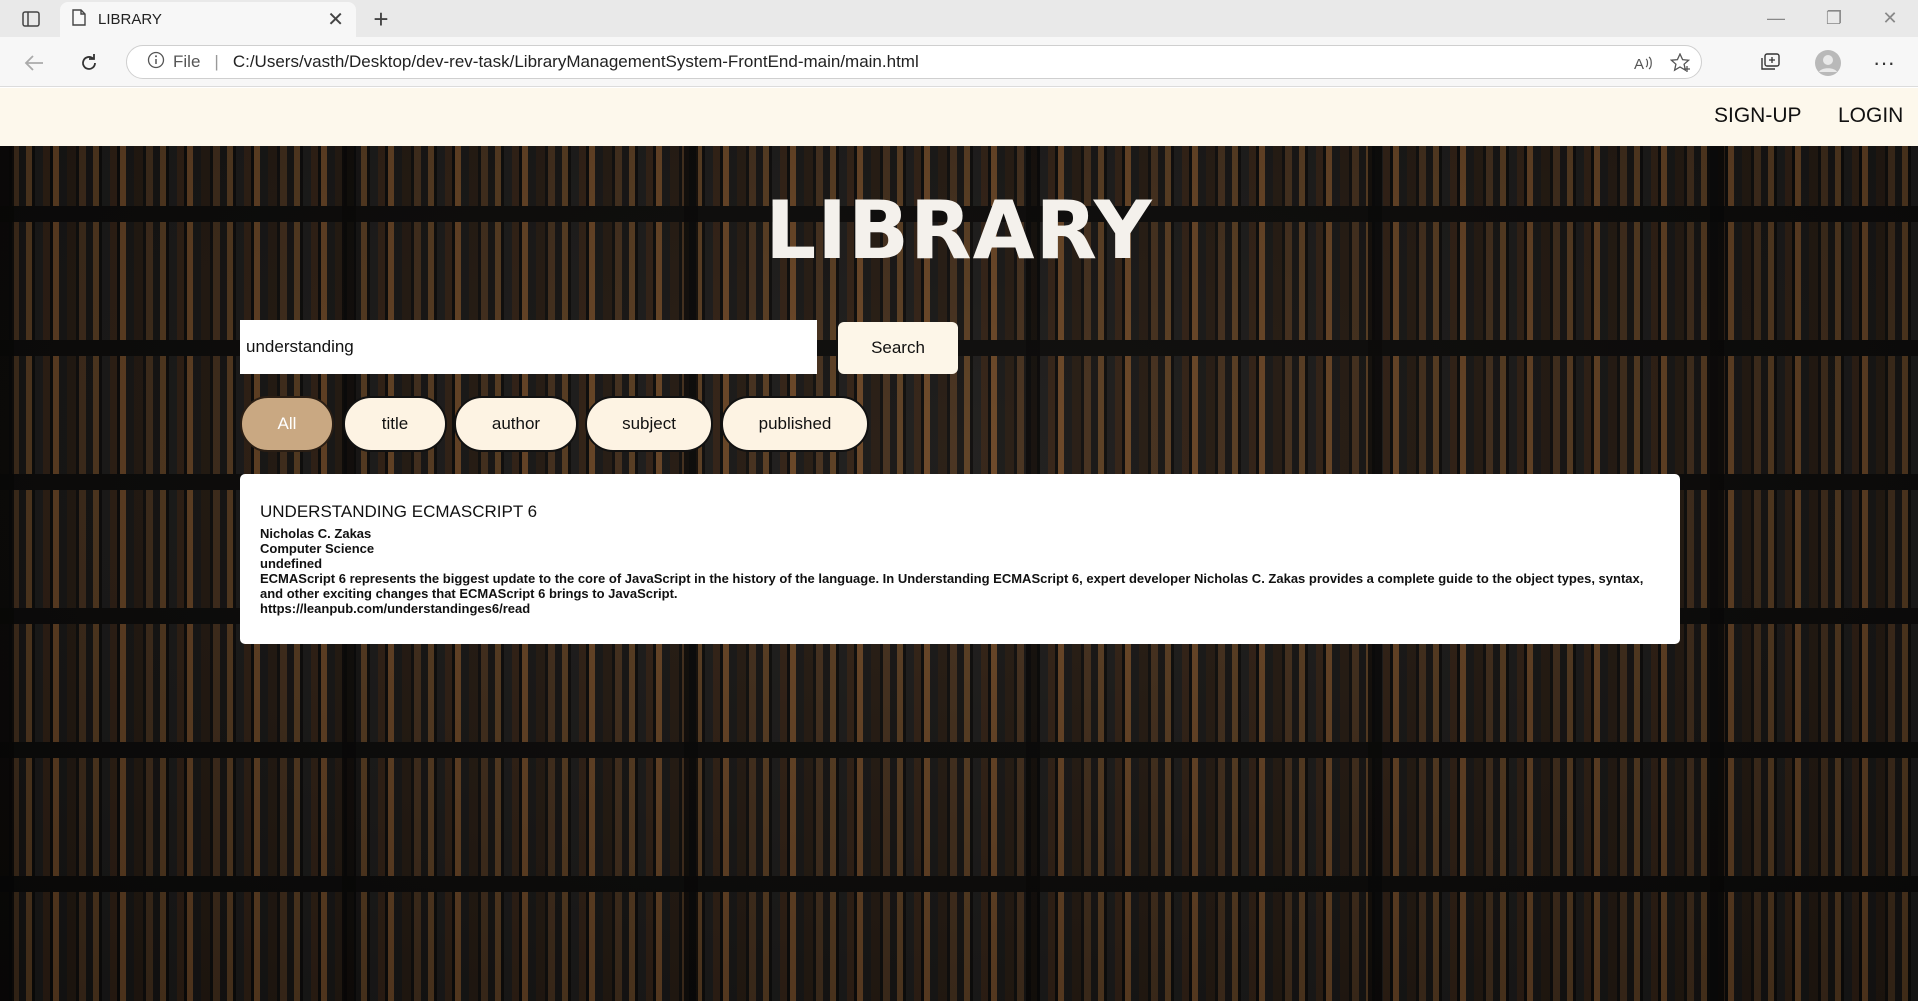 The width and height of the screenshot is (1918, 1001). Describe the element at coordinates (399, 511) in the screenshot. I see `book-title: UNDERSTANDING ECMASCRIPT 6` at that location.